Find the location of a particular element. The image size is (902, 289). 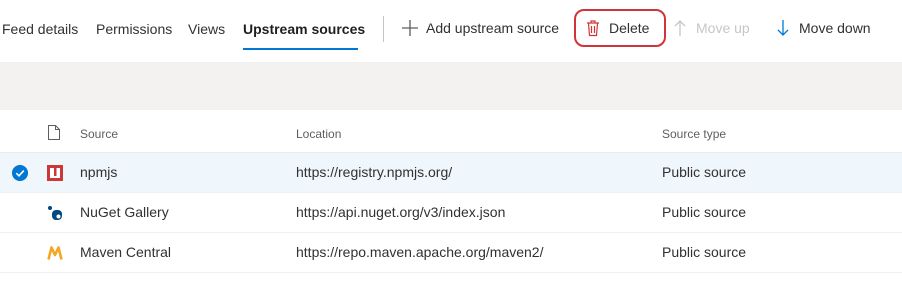

selected-check-icon is located at coordinates (20, 173).